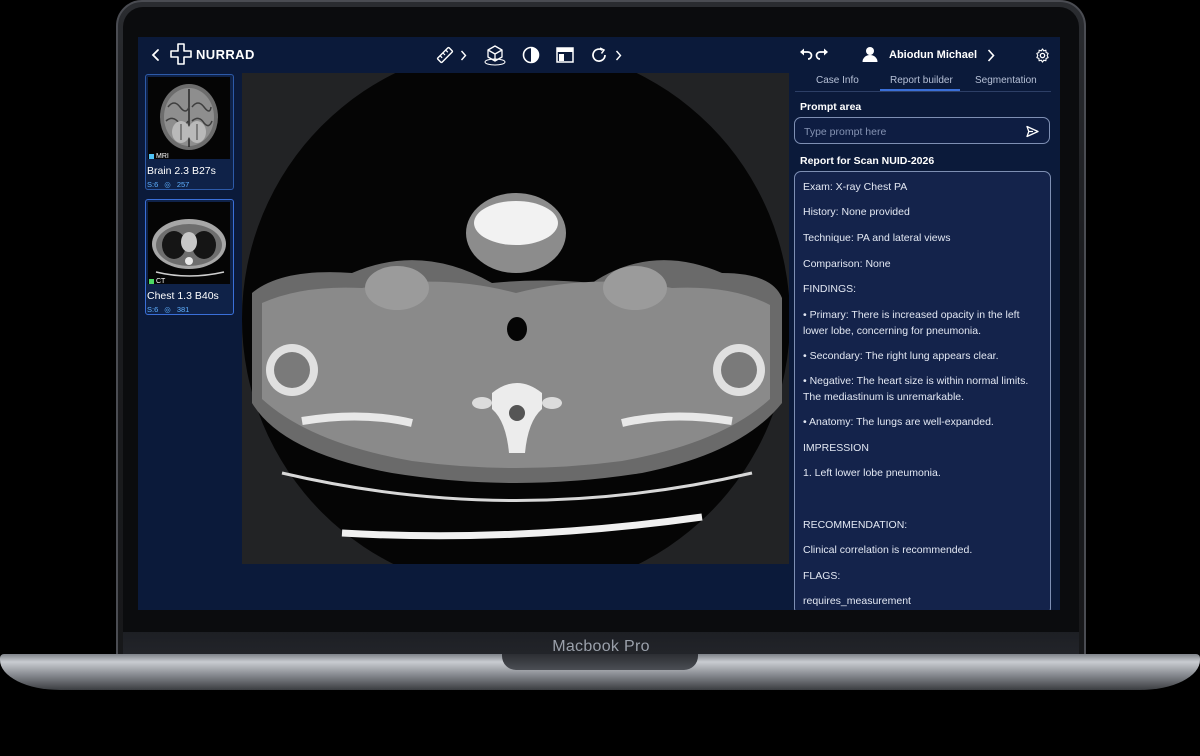 Image resolution: width=1200 pixels, height=756 pixels. I want to click on prompt-input, so click(911, 131).